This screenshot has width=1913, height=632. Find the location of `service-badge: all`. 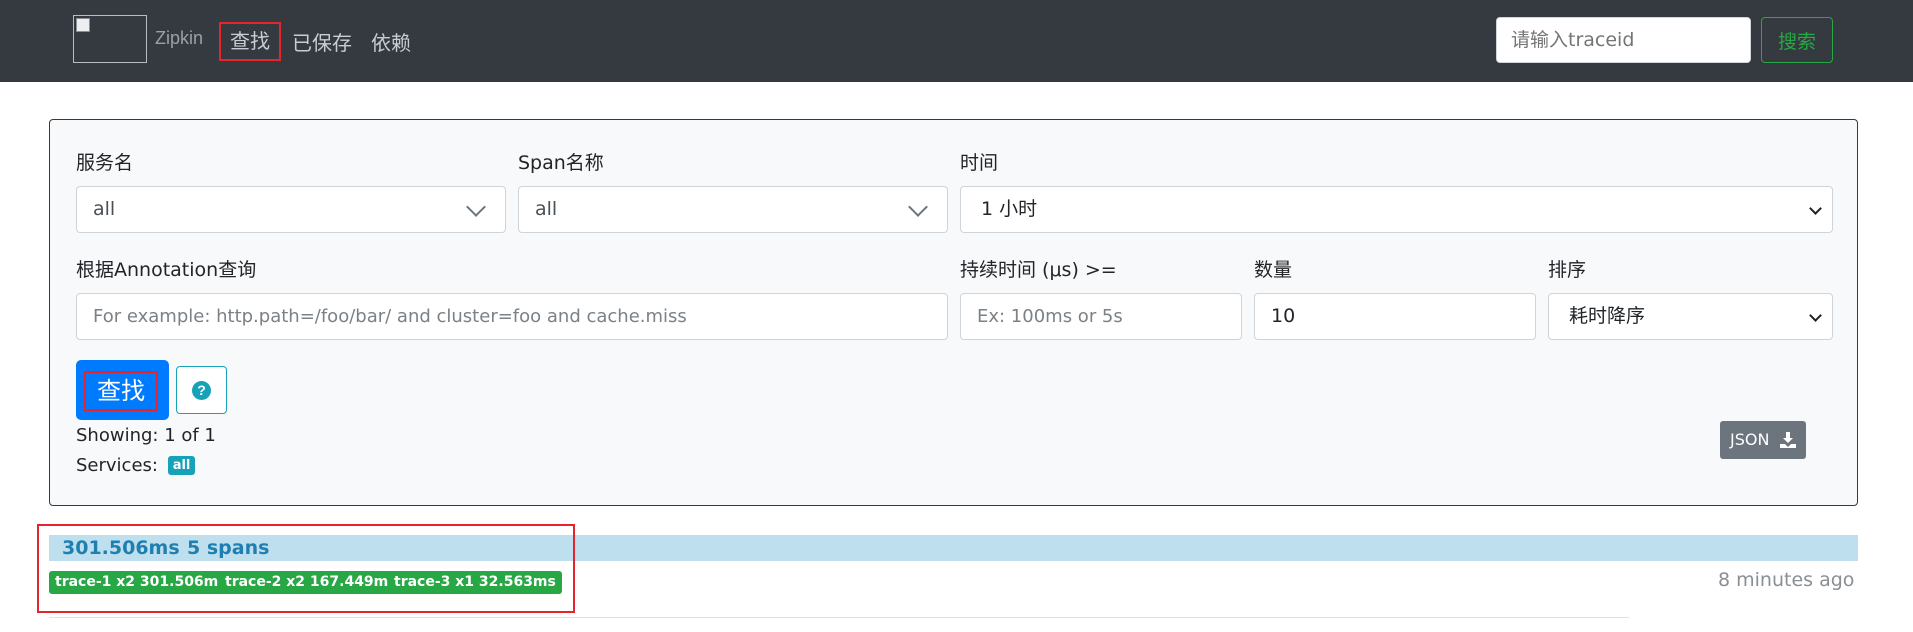

service-badge: all is located at coordinates (181, 465).